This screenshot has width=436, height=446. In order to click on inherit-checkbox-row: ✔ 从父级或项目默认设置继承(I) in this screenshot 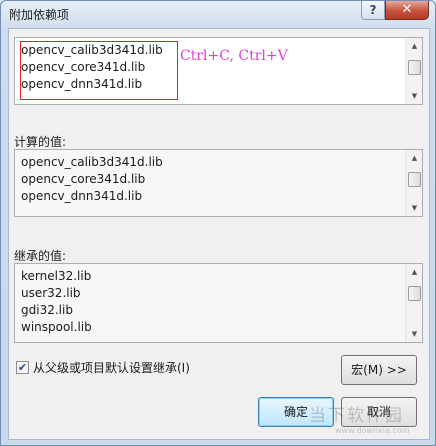, I will do `click(103, 367)`.